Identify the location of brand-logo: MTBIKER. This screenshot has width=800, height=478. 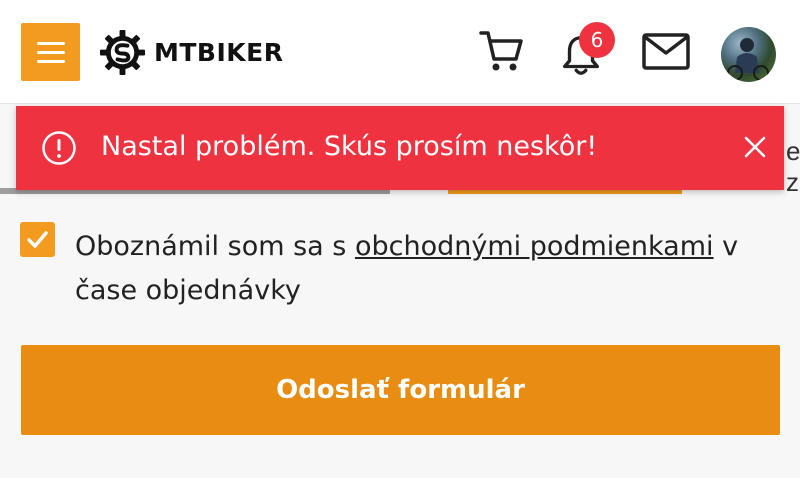
(191, 52).